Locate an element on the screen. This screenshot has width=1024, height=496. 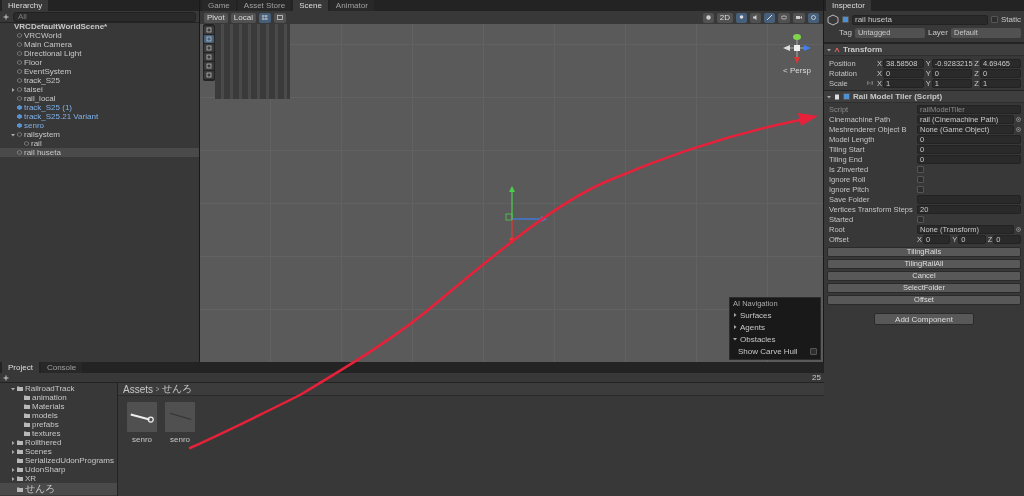
hierarchy-item: rail huseta is located at coordinates (99, 152).